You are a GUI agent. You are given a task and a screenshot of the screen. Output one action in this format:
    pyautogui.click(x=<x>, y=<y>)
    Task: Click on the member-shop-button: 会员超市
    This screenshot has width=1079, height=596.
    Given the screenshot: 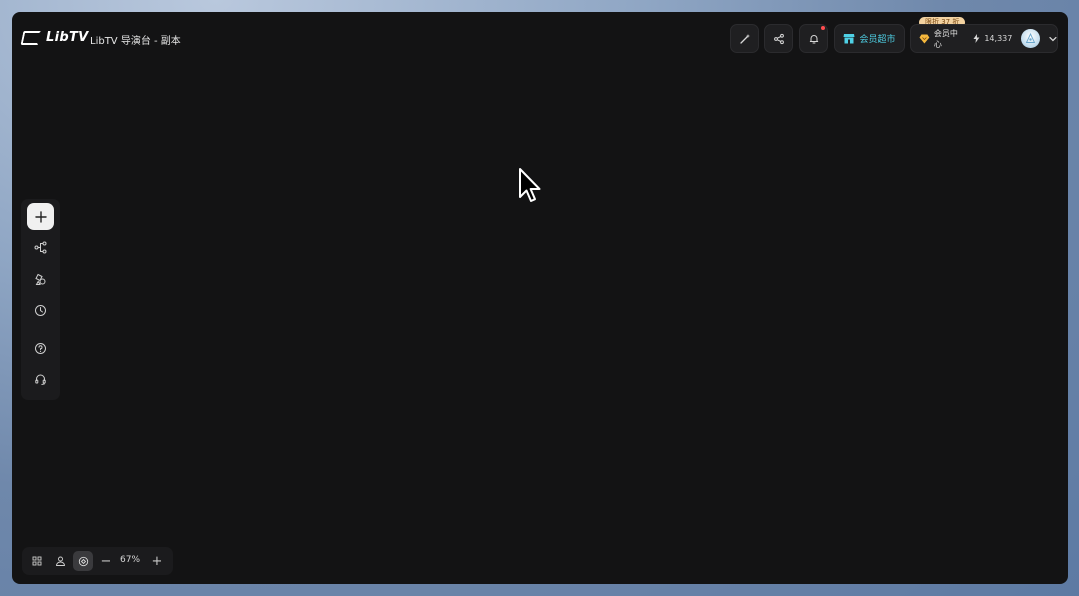 What is the action you would take?
    pyautogui.click(x=869, y=38)
    